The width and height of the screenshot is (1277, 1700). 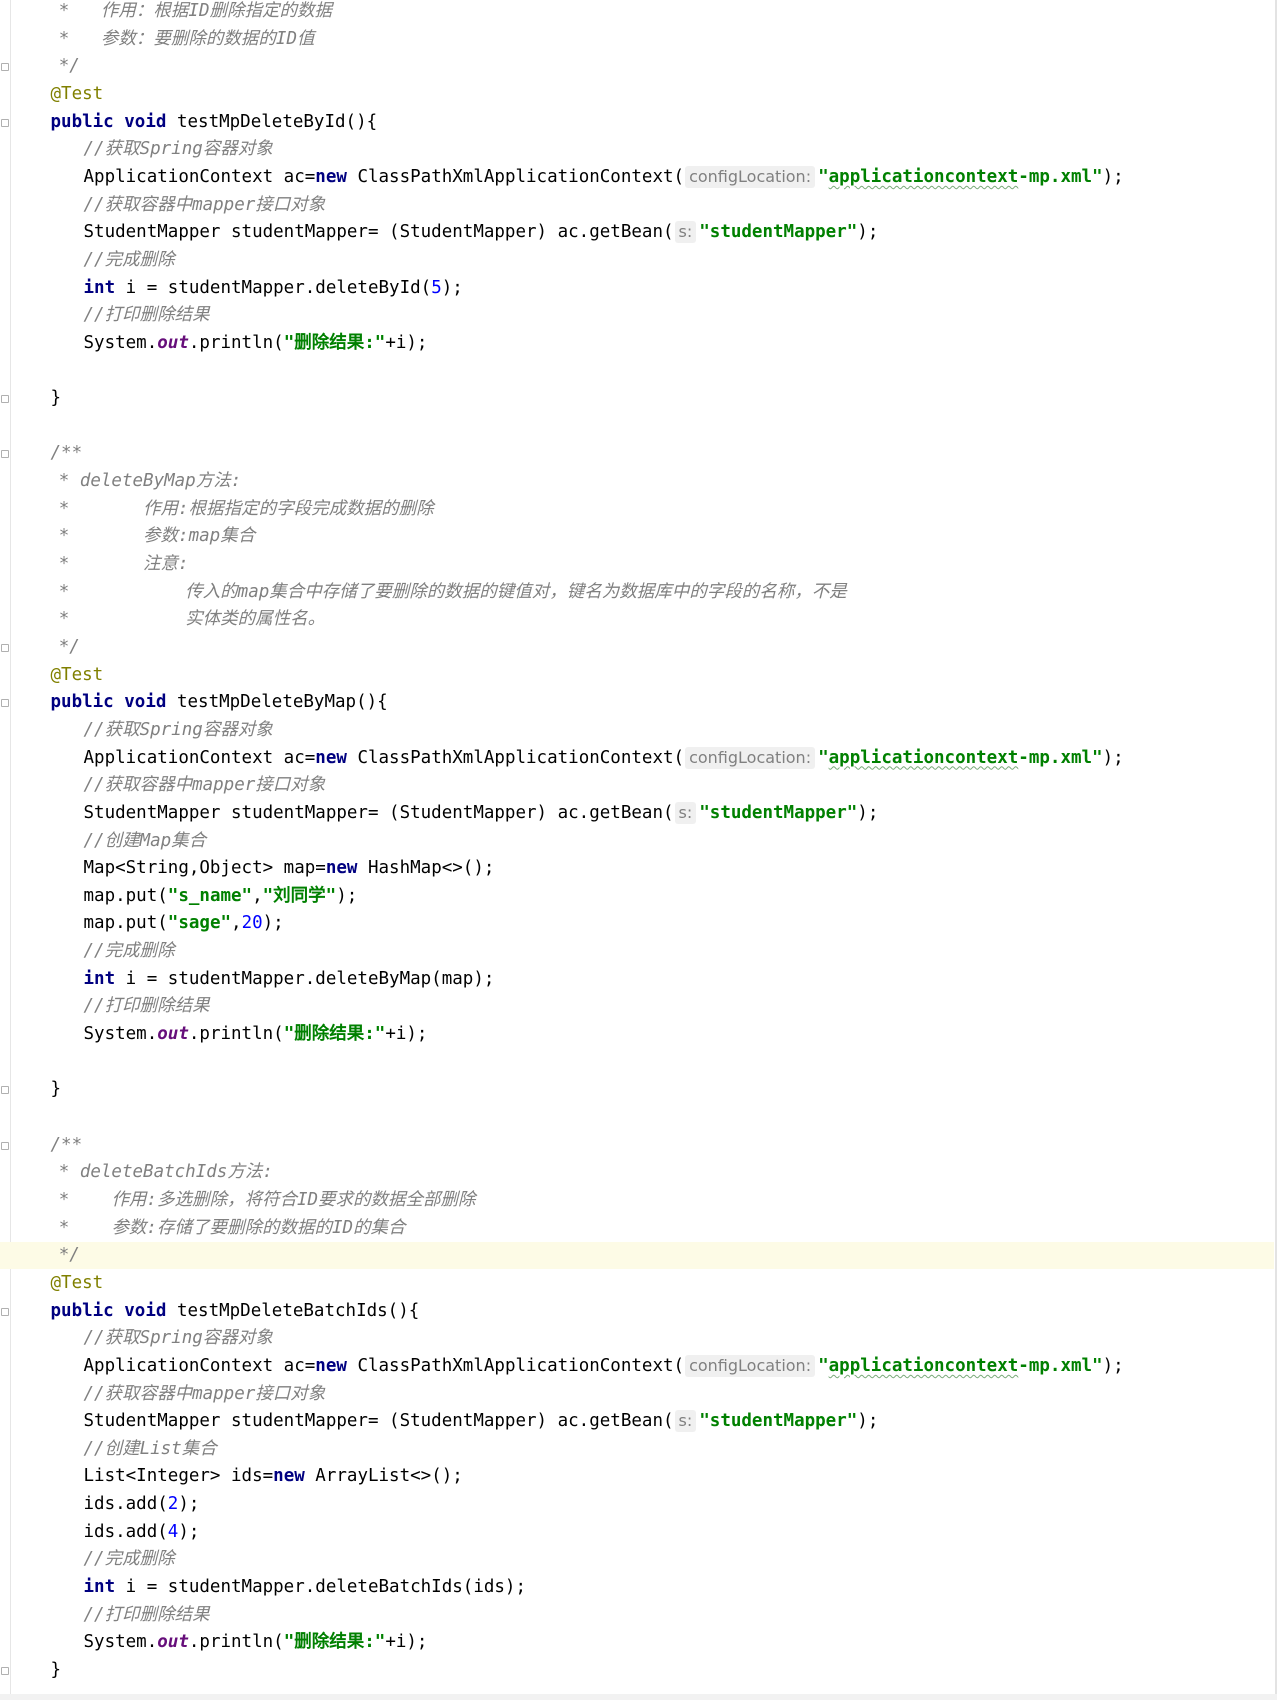 What do you see at coordinates (637, 1228) in the screenshot?
I see `code-line: * 参数:存储了要删除的数据的ID的集合` at bounding box center [637, 1228].